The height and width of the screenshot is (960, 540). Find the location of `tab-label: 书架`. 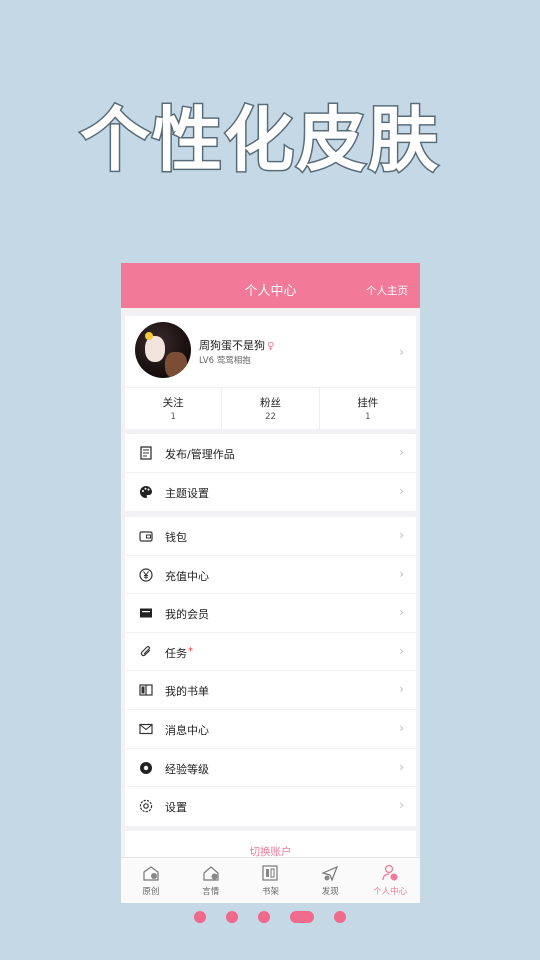

tab-label: 书架 is located at coordinates (270, 892).